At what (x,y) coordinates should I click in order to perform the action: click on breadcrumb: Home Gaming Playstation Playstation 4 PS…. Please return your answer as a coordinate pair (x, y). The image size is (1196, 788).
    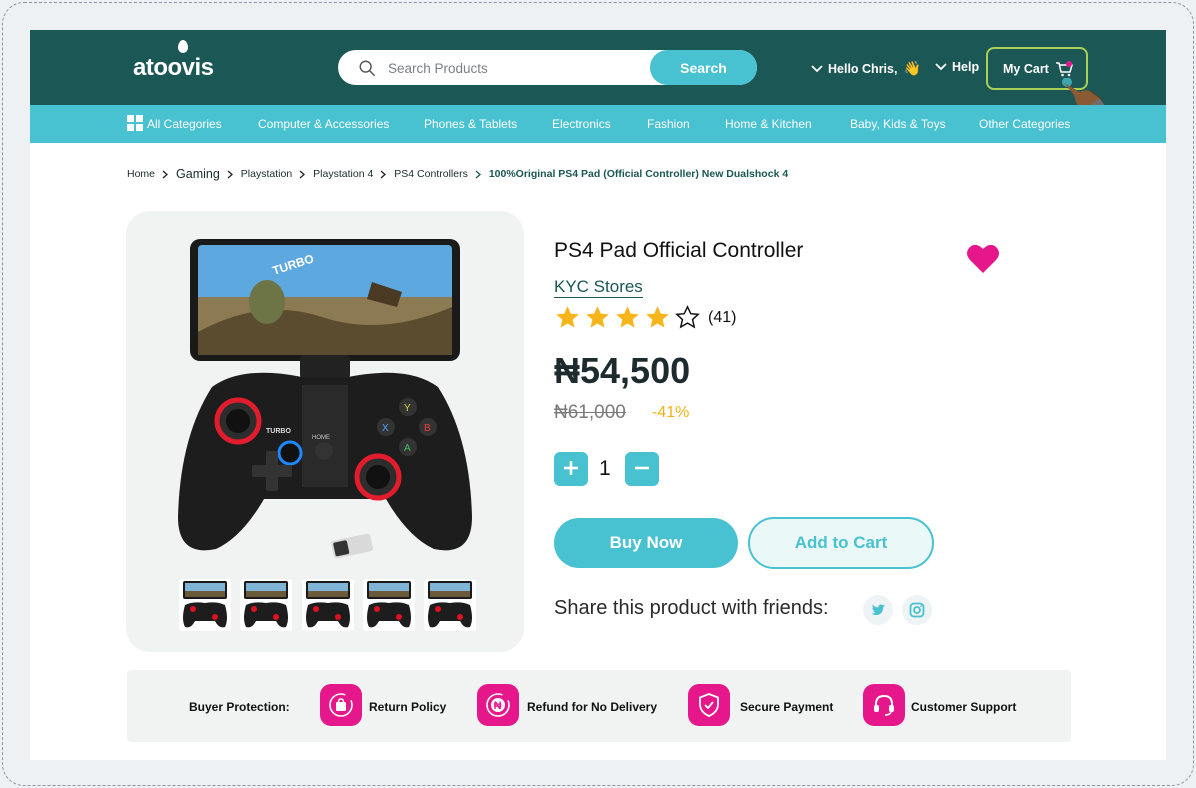
    Looking at the image, I should click on (457, 174).